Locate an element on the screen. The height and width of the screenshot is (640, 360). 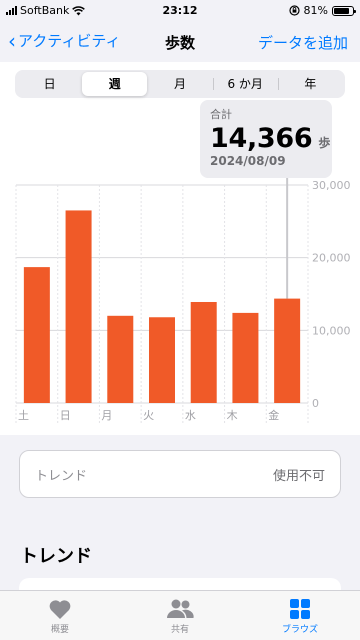
back-button: ‹ アクティビティ is located at coordinates (64, 40).